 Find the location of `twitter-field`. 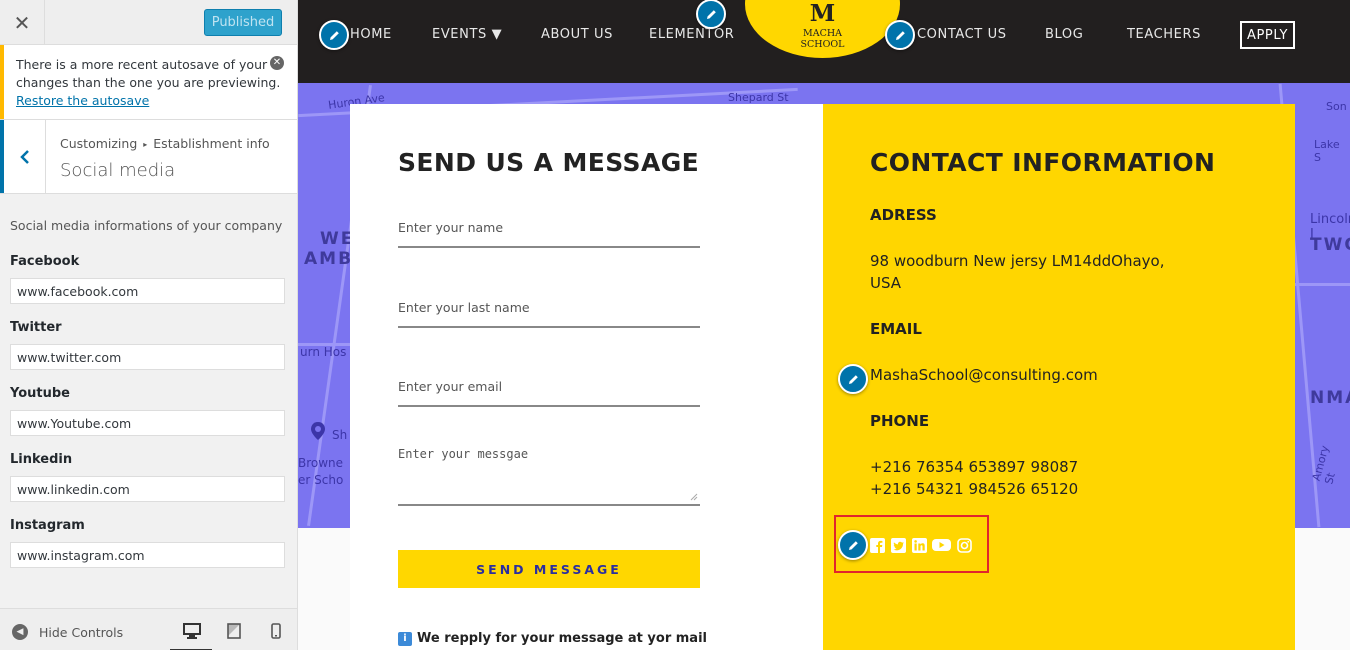

twitter-field is located at coordinates (147, 357).